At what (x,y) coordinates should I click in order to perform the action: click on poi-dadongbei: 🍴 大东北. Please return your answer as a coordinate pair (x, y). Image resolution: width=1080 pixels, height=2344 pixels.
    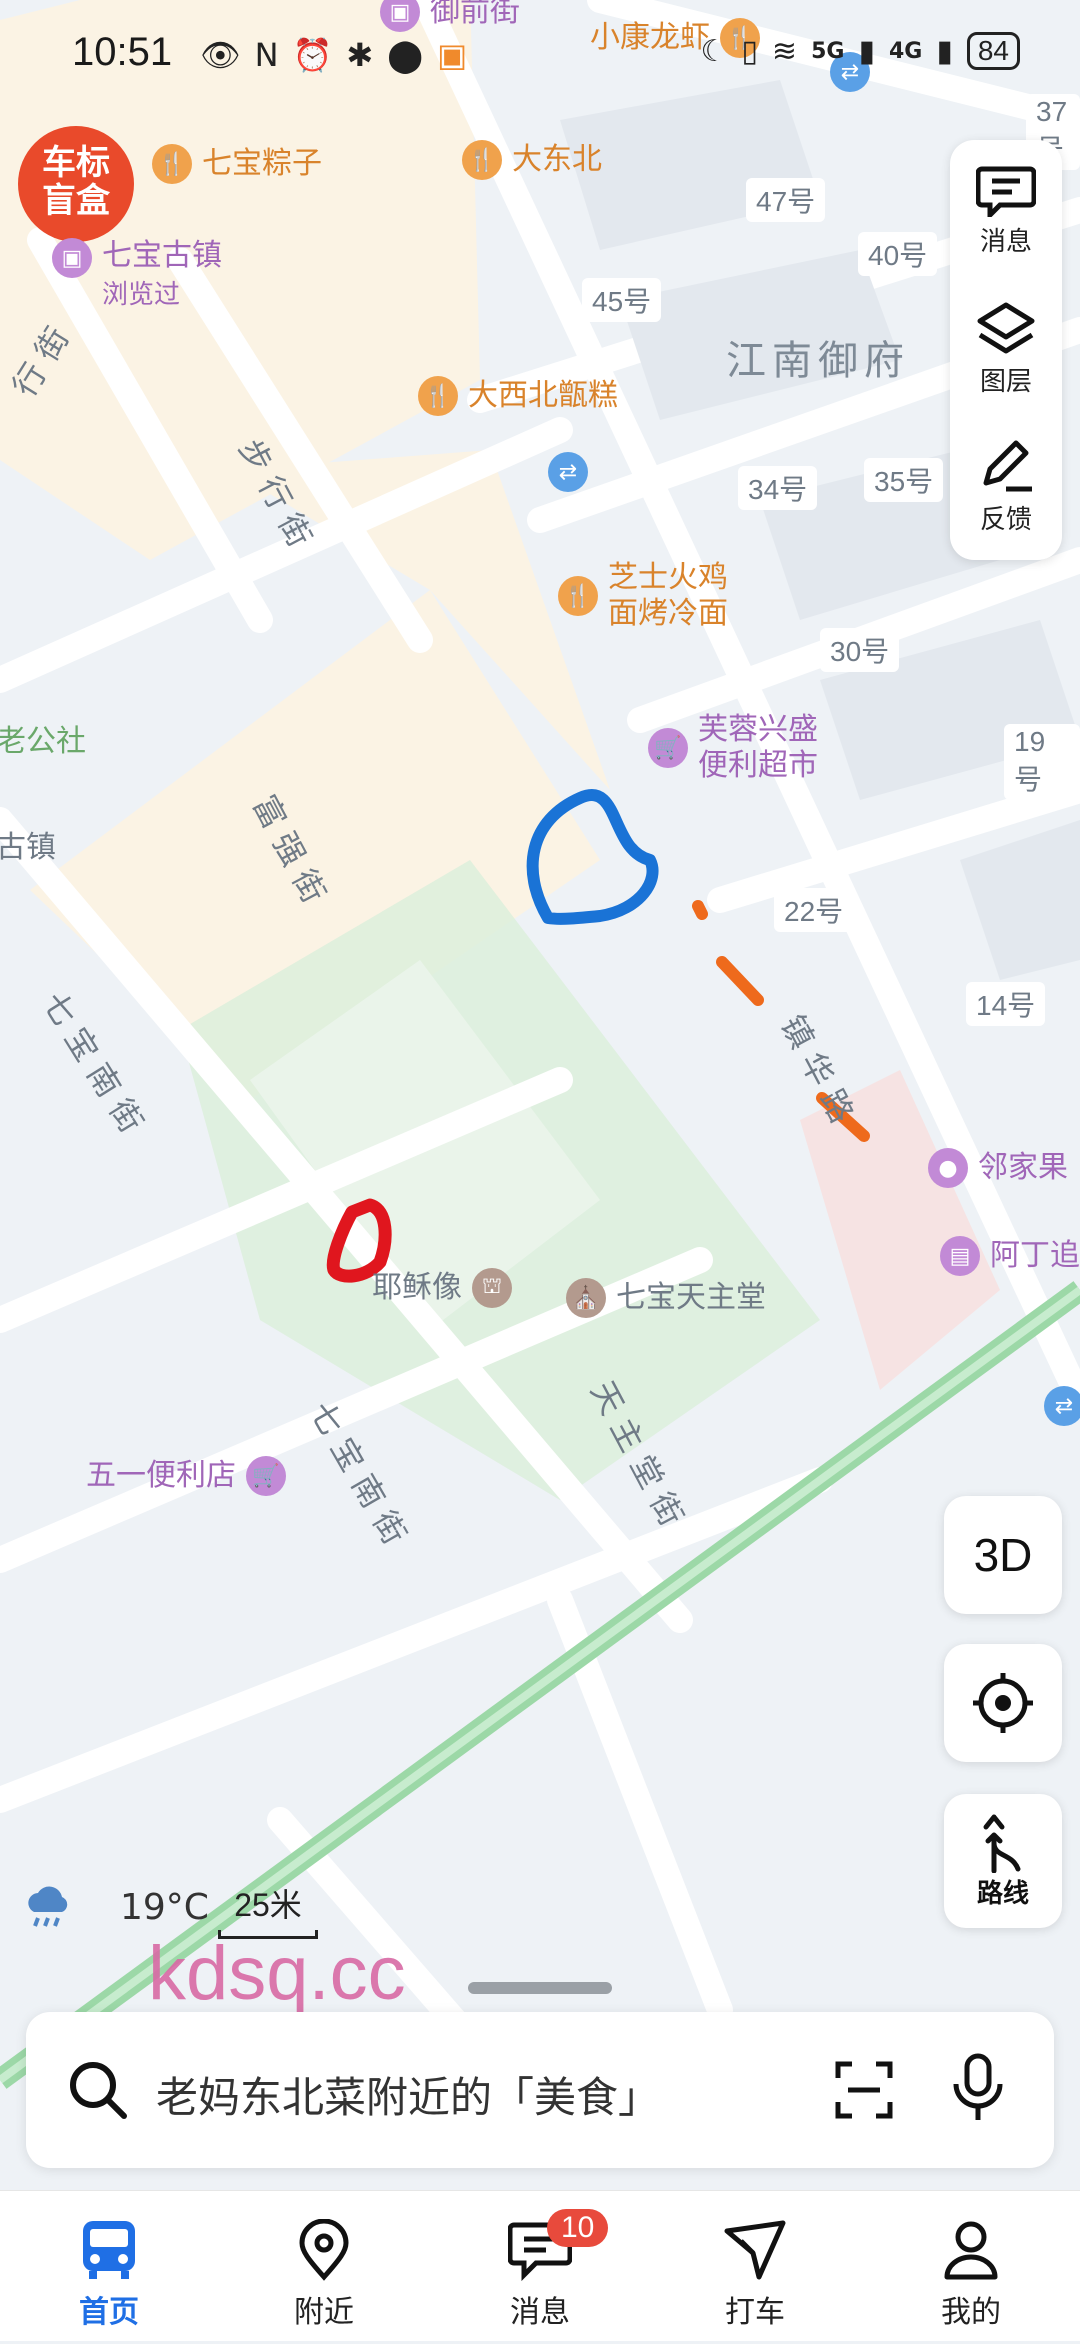
    Looking at the image, I should click on (532, 160).